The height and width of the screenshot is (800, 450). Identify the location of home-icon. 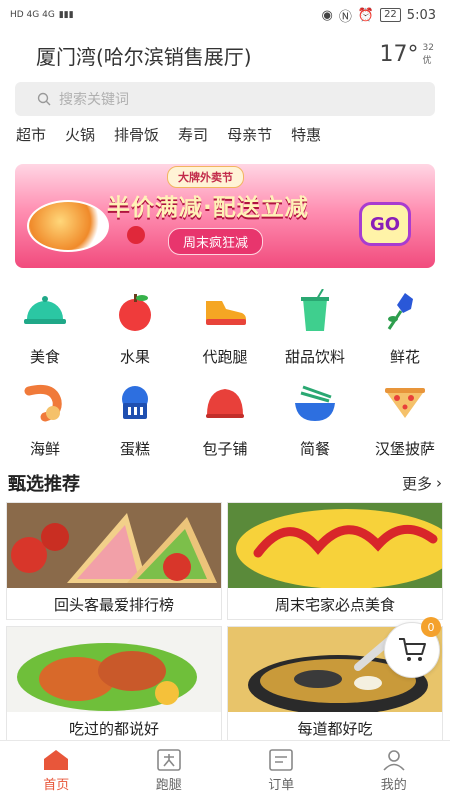
(56, 759).